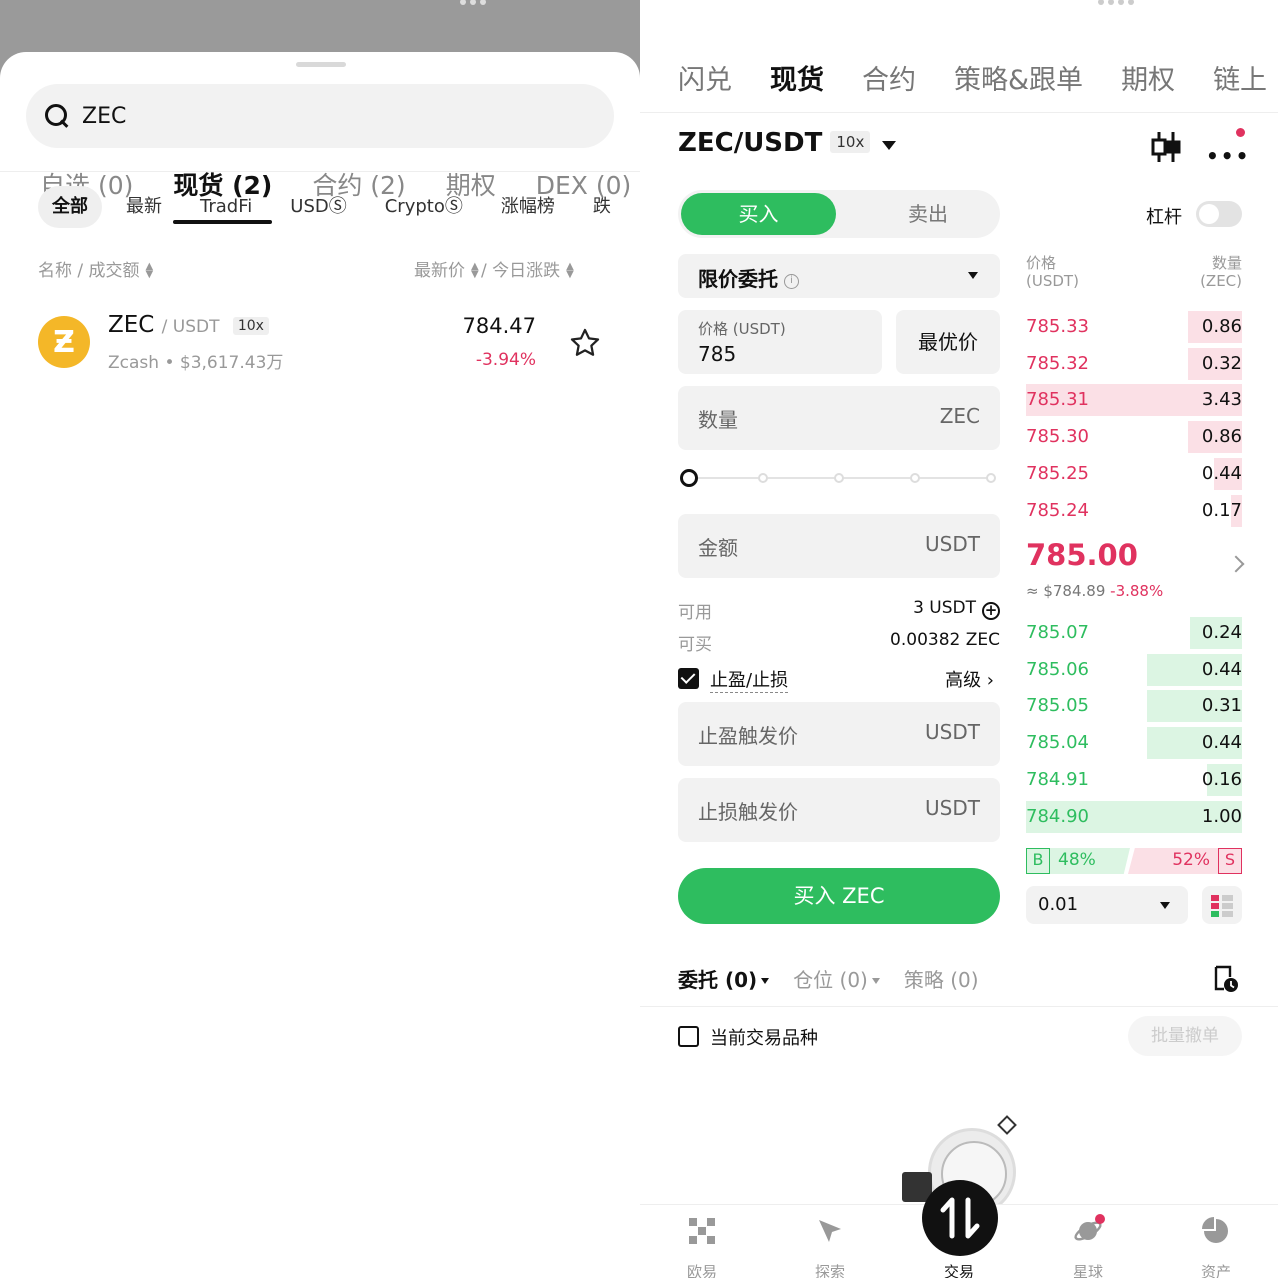 The width and height of the screenshot is (1278, 1278). Describe the element at coordinates (1134, 743) in the screenshot. I see `bid-row: 785.04 0.44` at that location.